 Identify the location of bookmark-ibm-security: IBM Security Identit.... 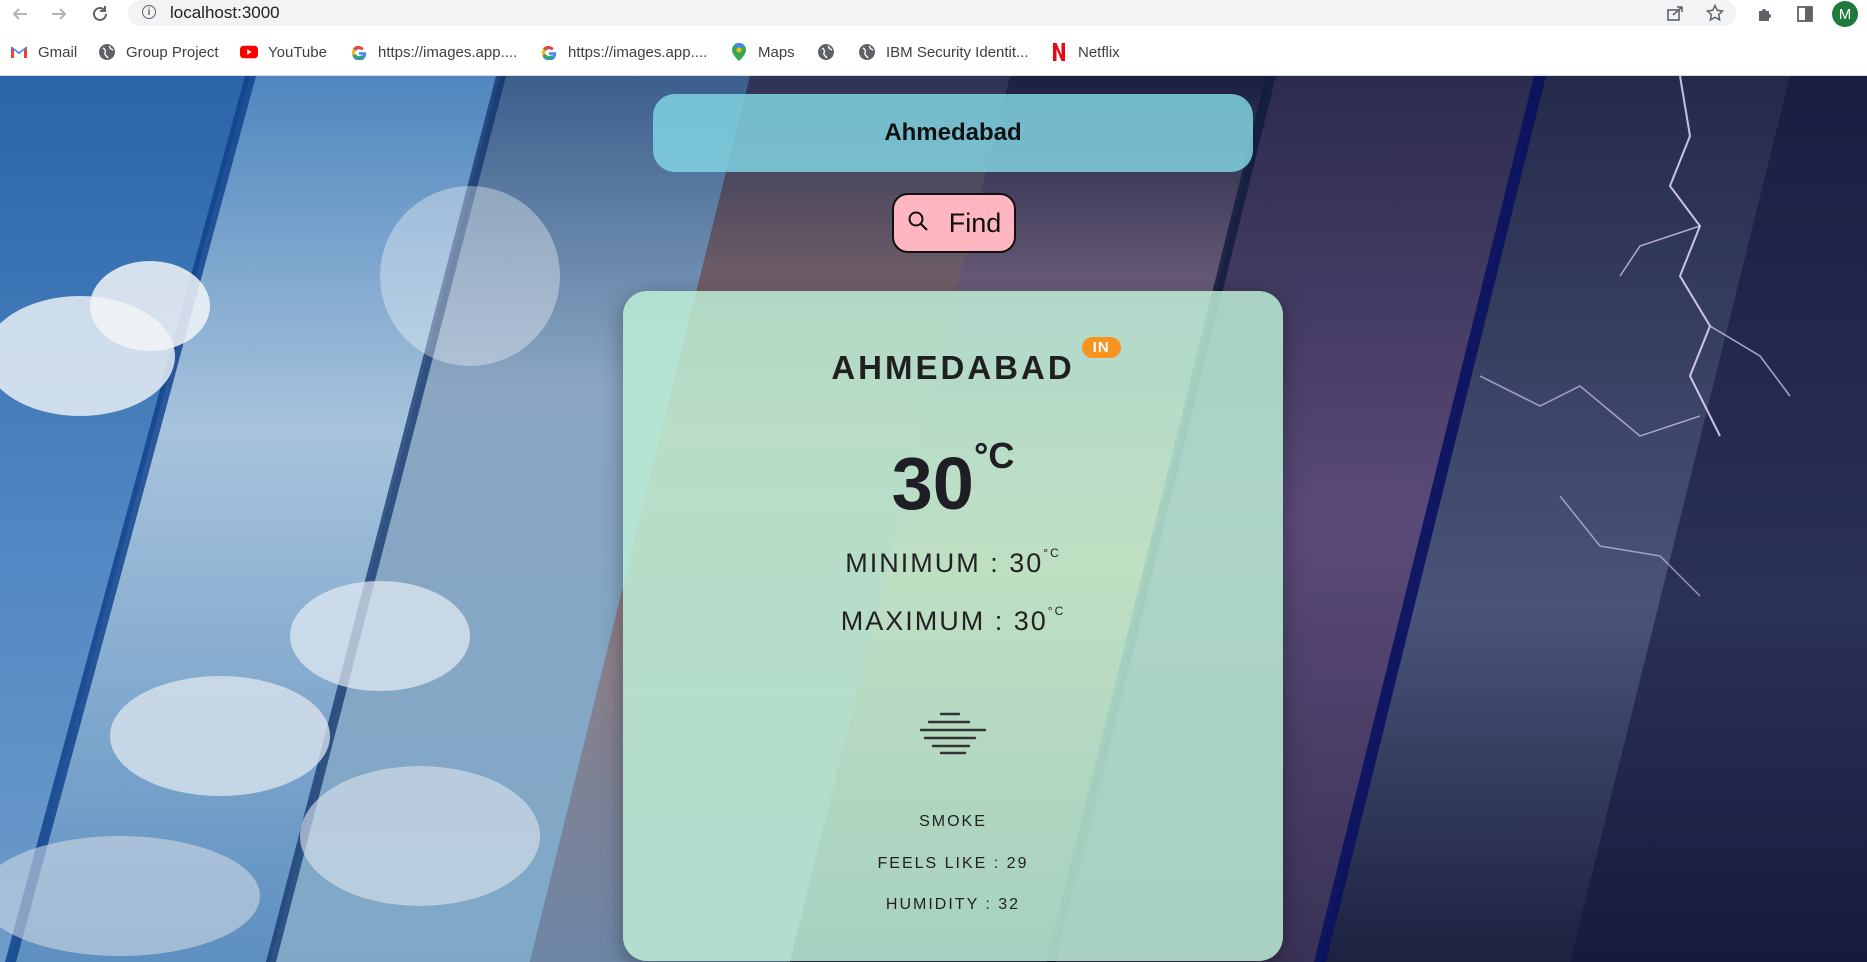
(943, 52).